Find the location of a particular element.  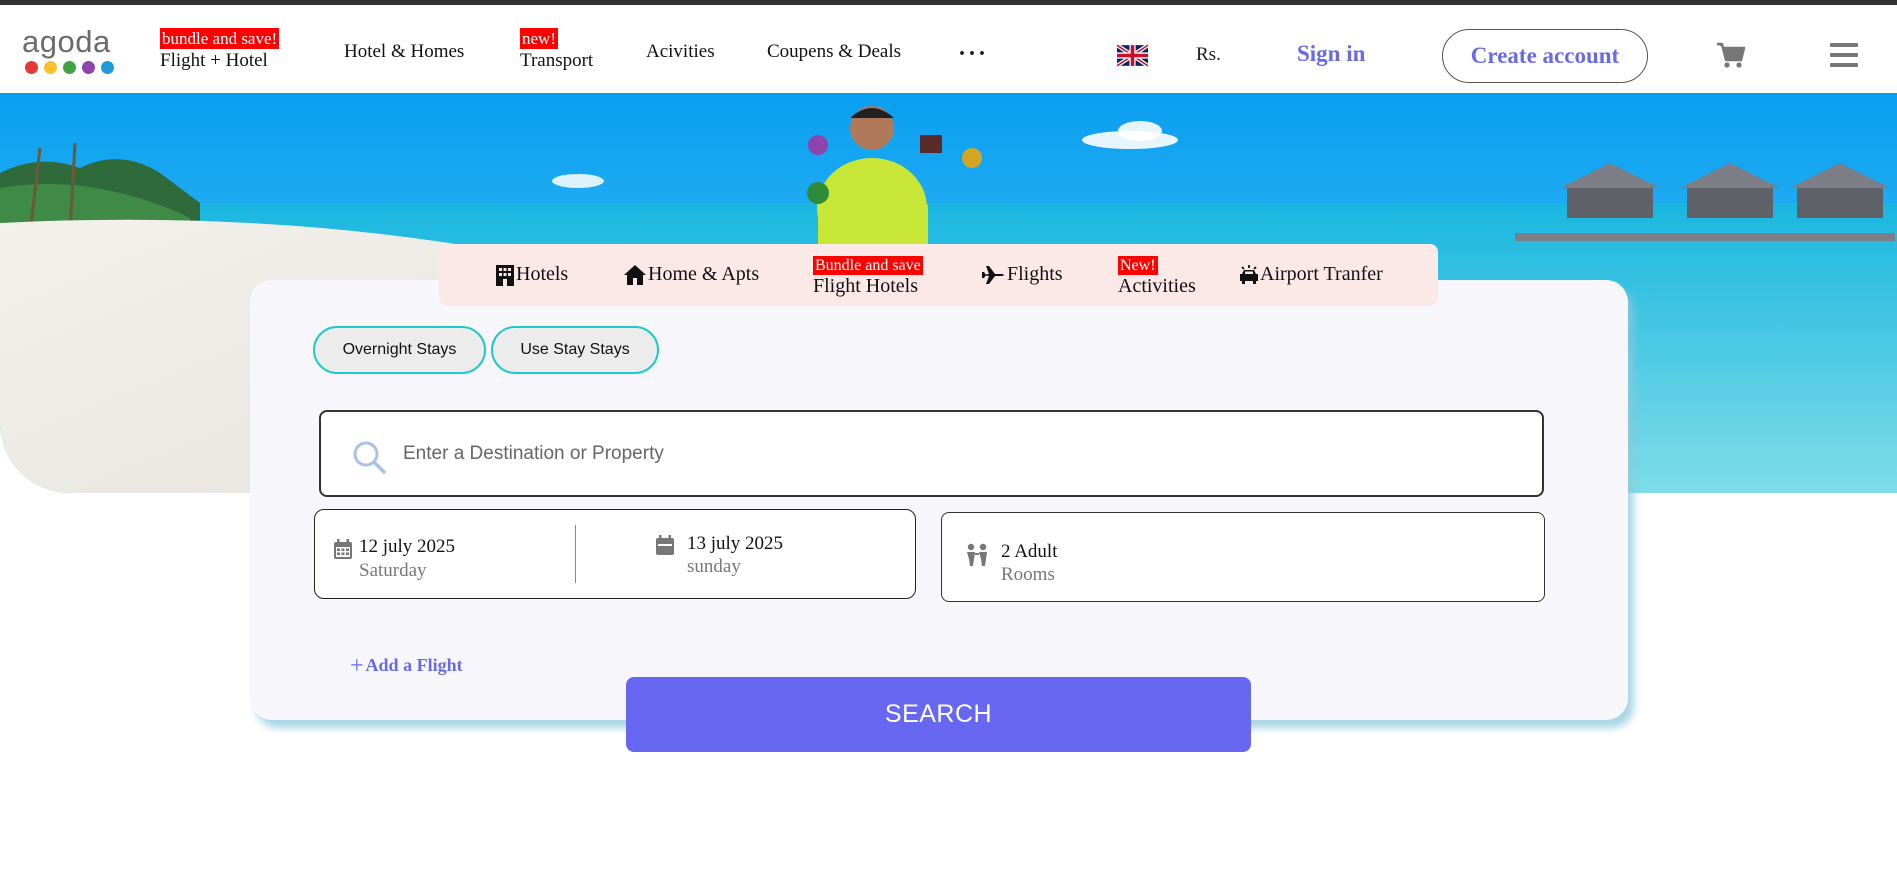

overnight-stays-pill: Overnight Stays is located at coordinates (399, 350).